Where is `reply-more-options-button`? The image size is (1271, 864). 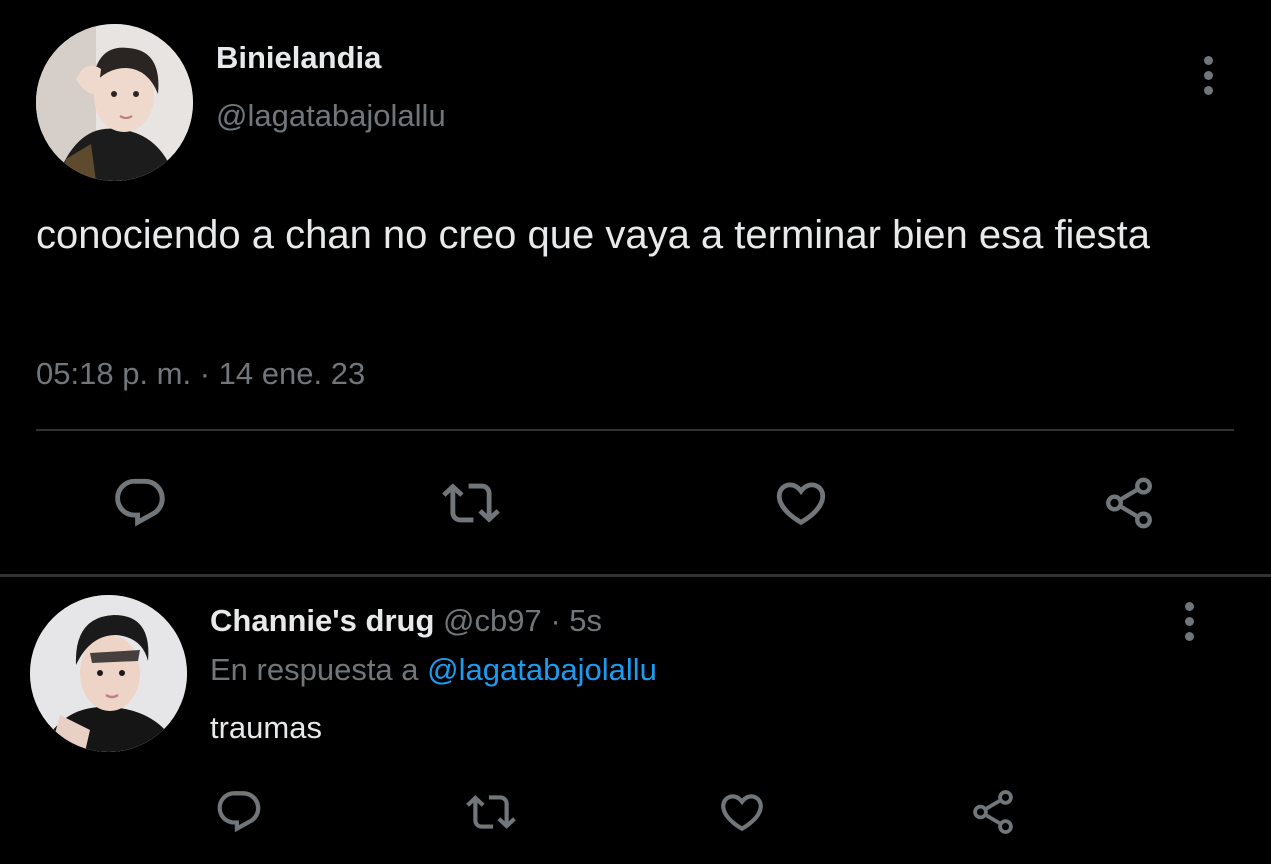
reply-more-options-button is located at coordinates (1189, 621).